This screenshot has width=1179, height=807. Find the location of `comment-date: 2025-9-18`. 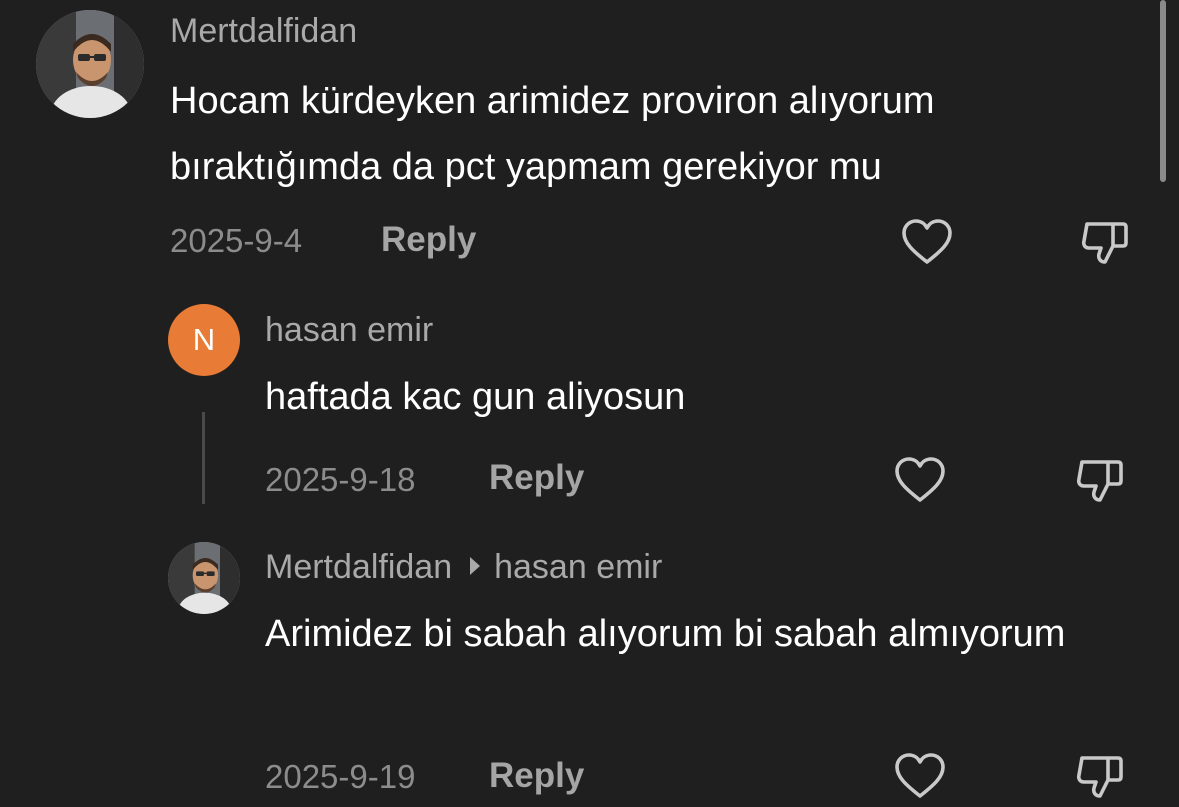

comment-date: 2025-9-18 is located at coordinates (340, 479).